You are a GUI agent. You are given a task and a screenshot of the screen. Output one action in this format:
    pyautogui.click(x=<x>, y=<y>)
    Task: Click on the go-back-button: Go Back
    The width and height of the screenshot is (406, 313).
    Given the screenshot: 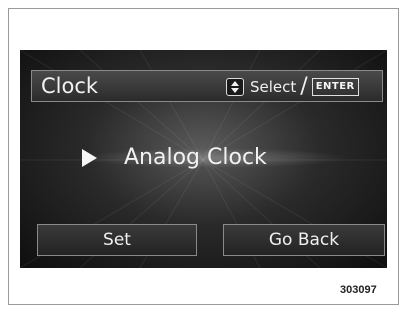 What is the action you would take?
    pyautogui.click(x=304, y=240)
    